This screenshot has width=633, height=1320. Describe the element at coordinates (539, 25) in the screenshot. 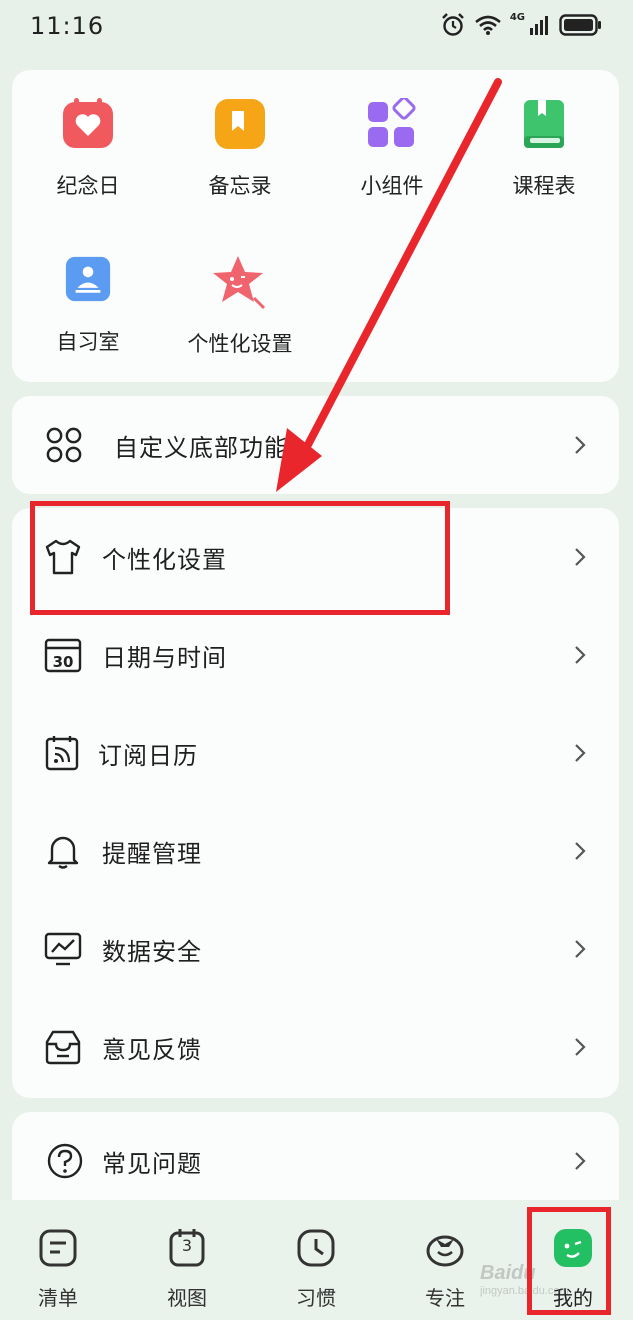

I see `signal-icon` at that location.